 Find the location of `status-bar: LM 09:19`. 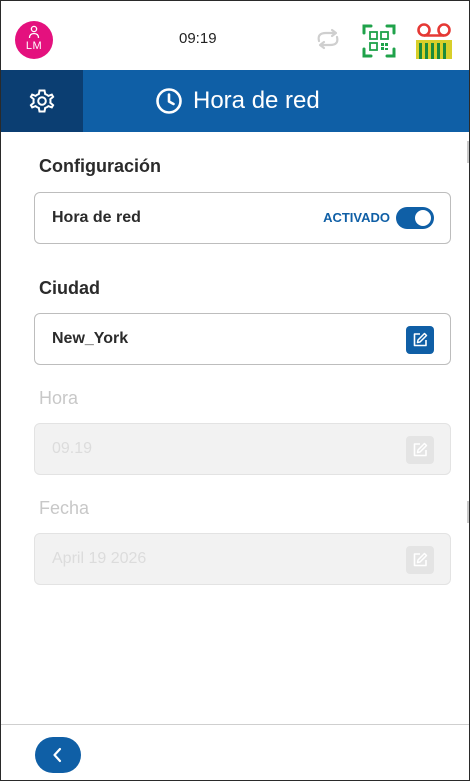

status-bar: LM 09:19 is located at coordinates (235, 35).